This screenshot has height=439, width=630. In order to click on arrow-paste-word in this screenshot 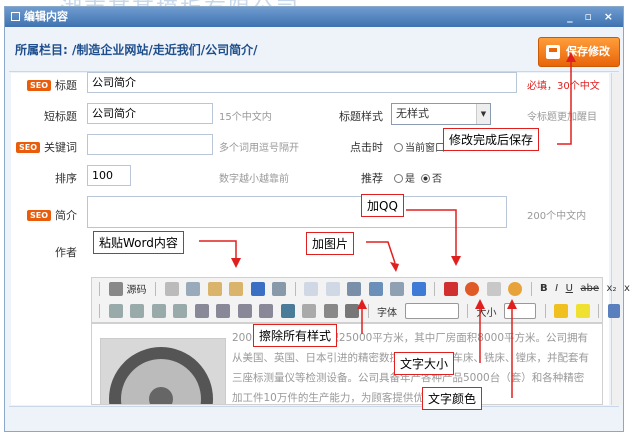, I will do `click(218, 249)`.